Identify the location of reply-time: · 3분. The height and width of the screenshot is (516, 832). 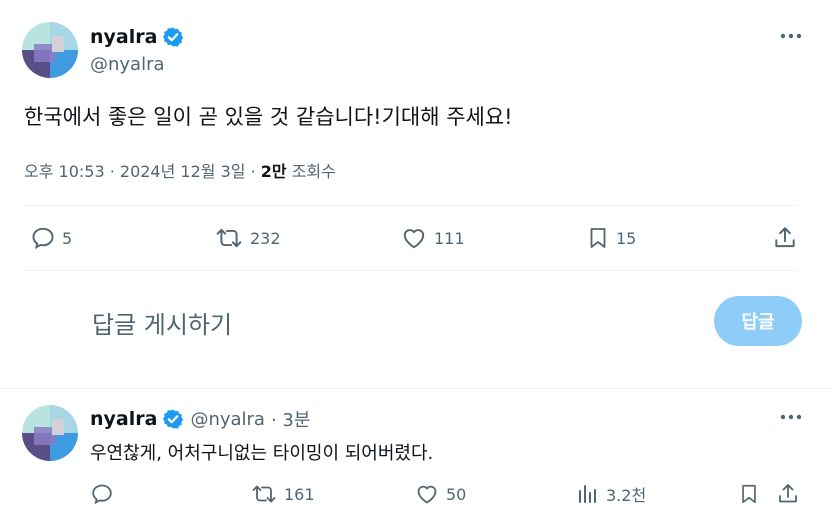
(290, 419).